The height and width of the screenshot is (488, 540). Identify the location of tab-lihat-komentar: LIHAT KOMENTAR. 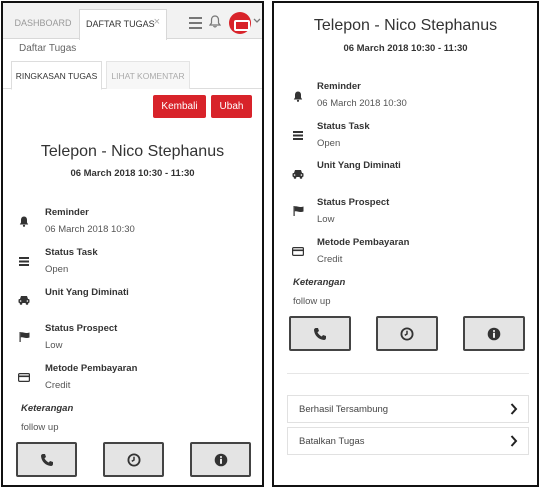
(148, 75).